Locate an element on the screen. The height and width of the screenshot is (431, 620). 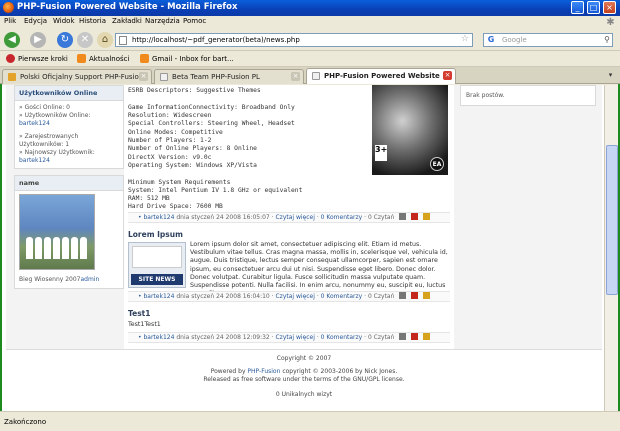
game-cover-image: 3+ EA is located at coordinates (410, 130).